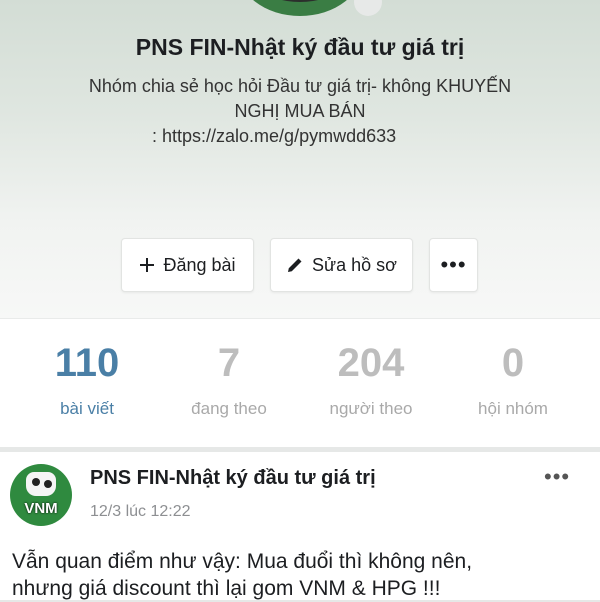  I want to click on more-icon: •••, so click(453, 264).